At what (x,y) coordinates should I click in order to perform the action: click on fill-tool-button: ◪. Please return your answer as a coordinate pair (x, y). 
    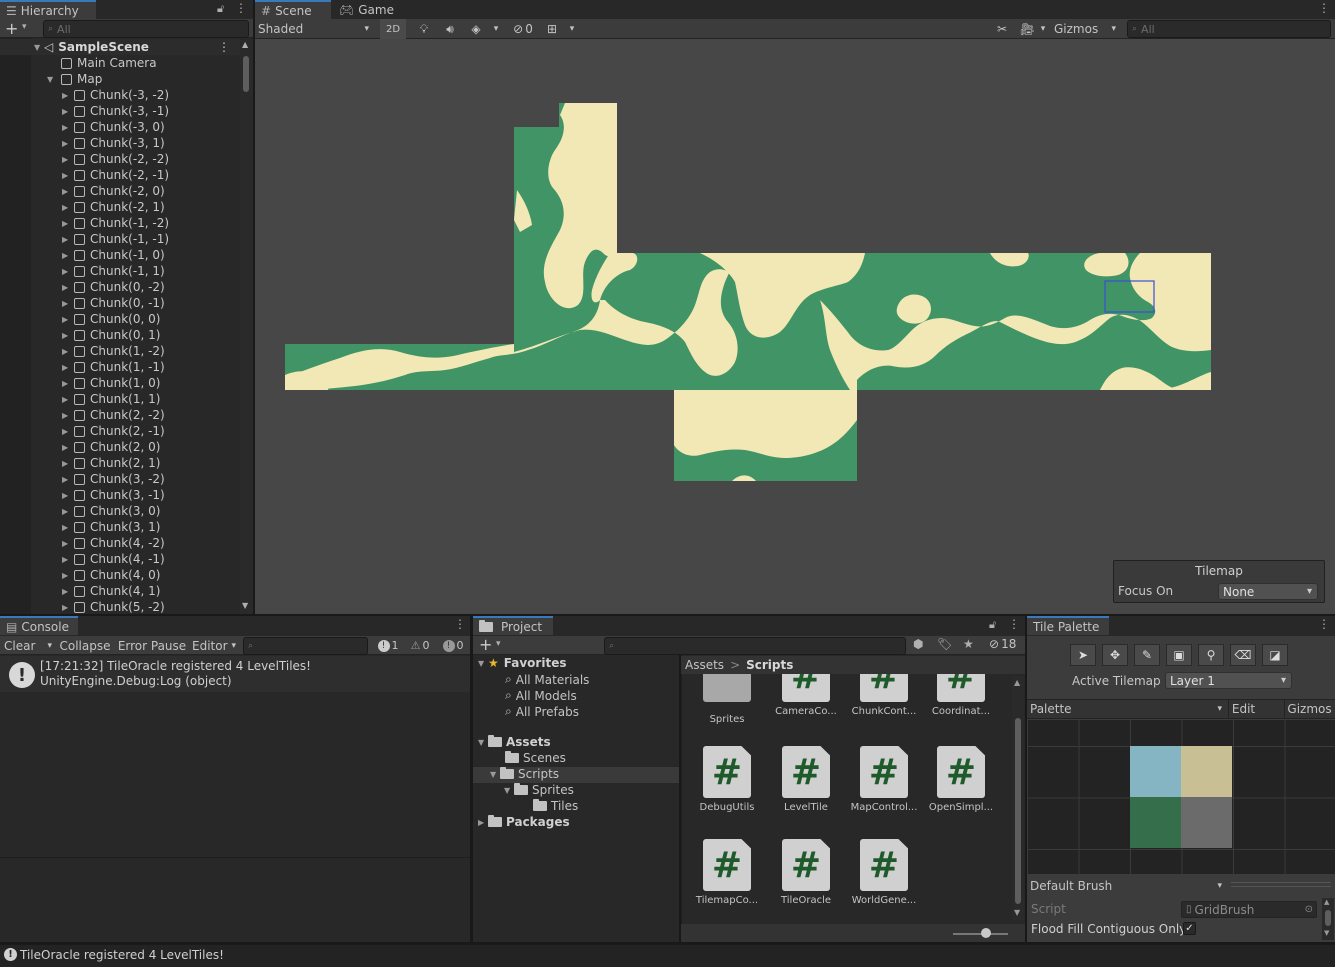
    Looking at the image, I should click on (1275, 655).